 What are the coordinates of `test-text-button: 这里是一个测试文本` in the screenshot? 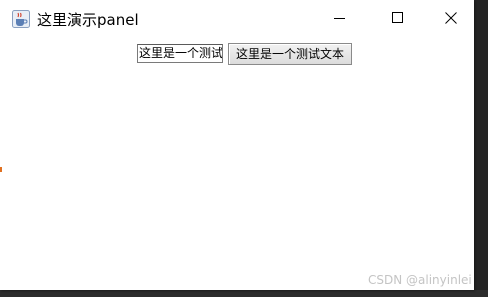 It's located at (290, 54).